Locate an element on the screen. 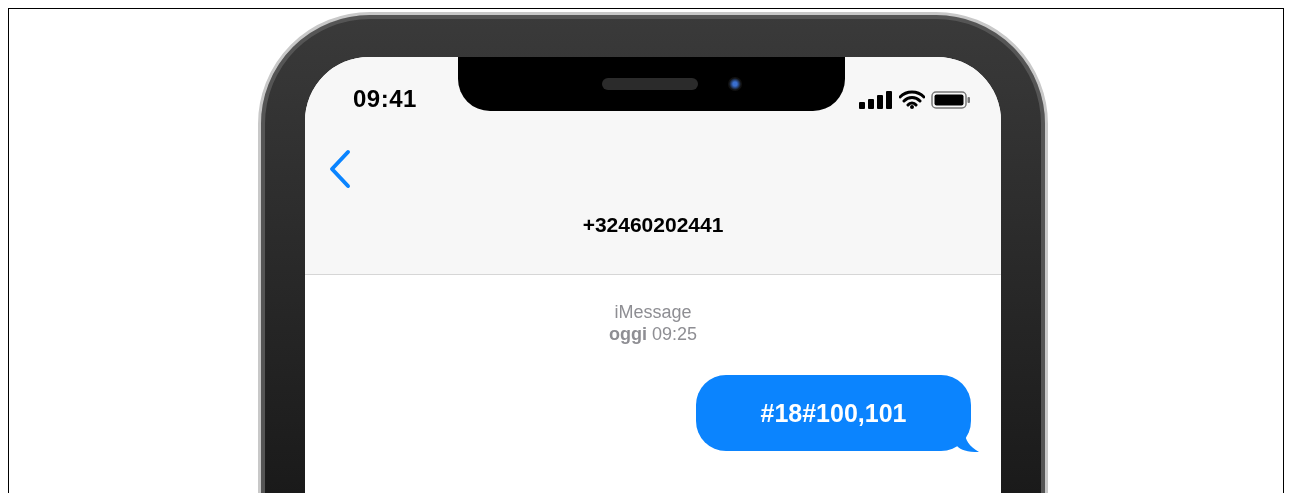 This screenshot has width=1292, height=493. camera-icon is located at coordinates (734, 84).